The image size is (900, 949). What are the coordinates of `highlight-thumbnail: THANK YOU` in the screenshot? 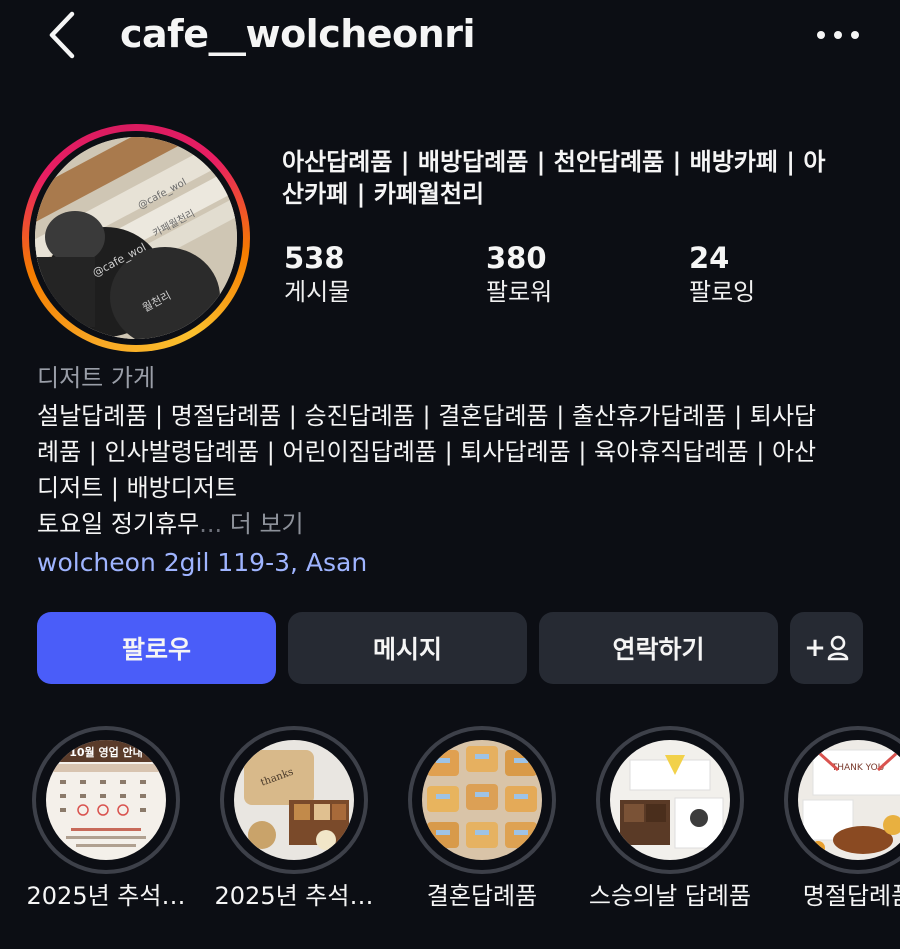 It's located at (849, 800).